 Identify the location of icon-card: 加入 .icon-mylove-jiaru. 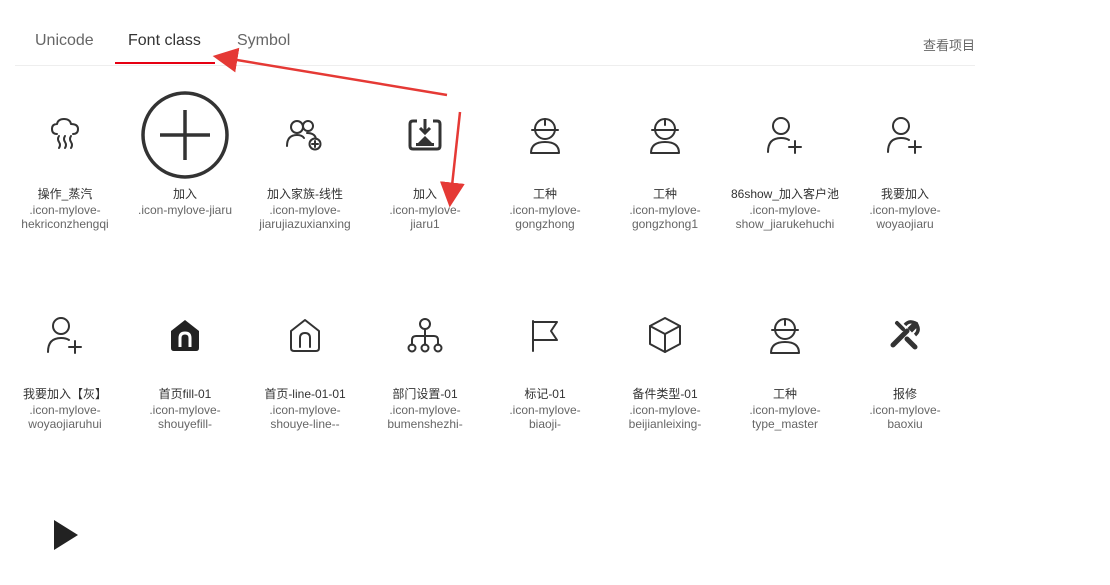
(185, 151).